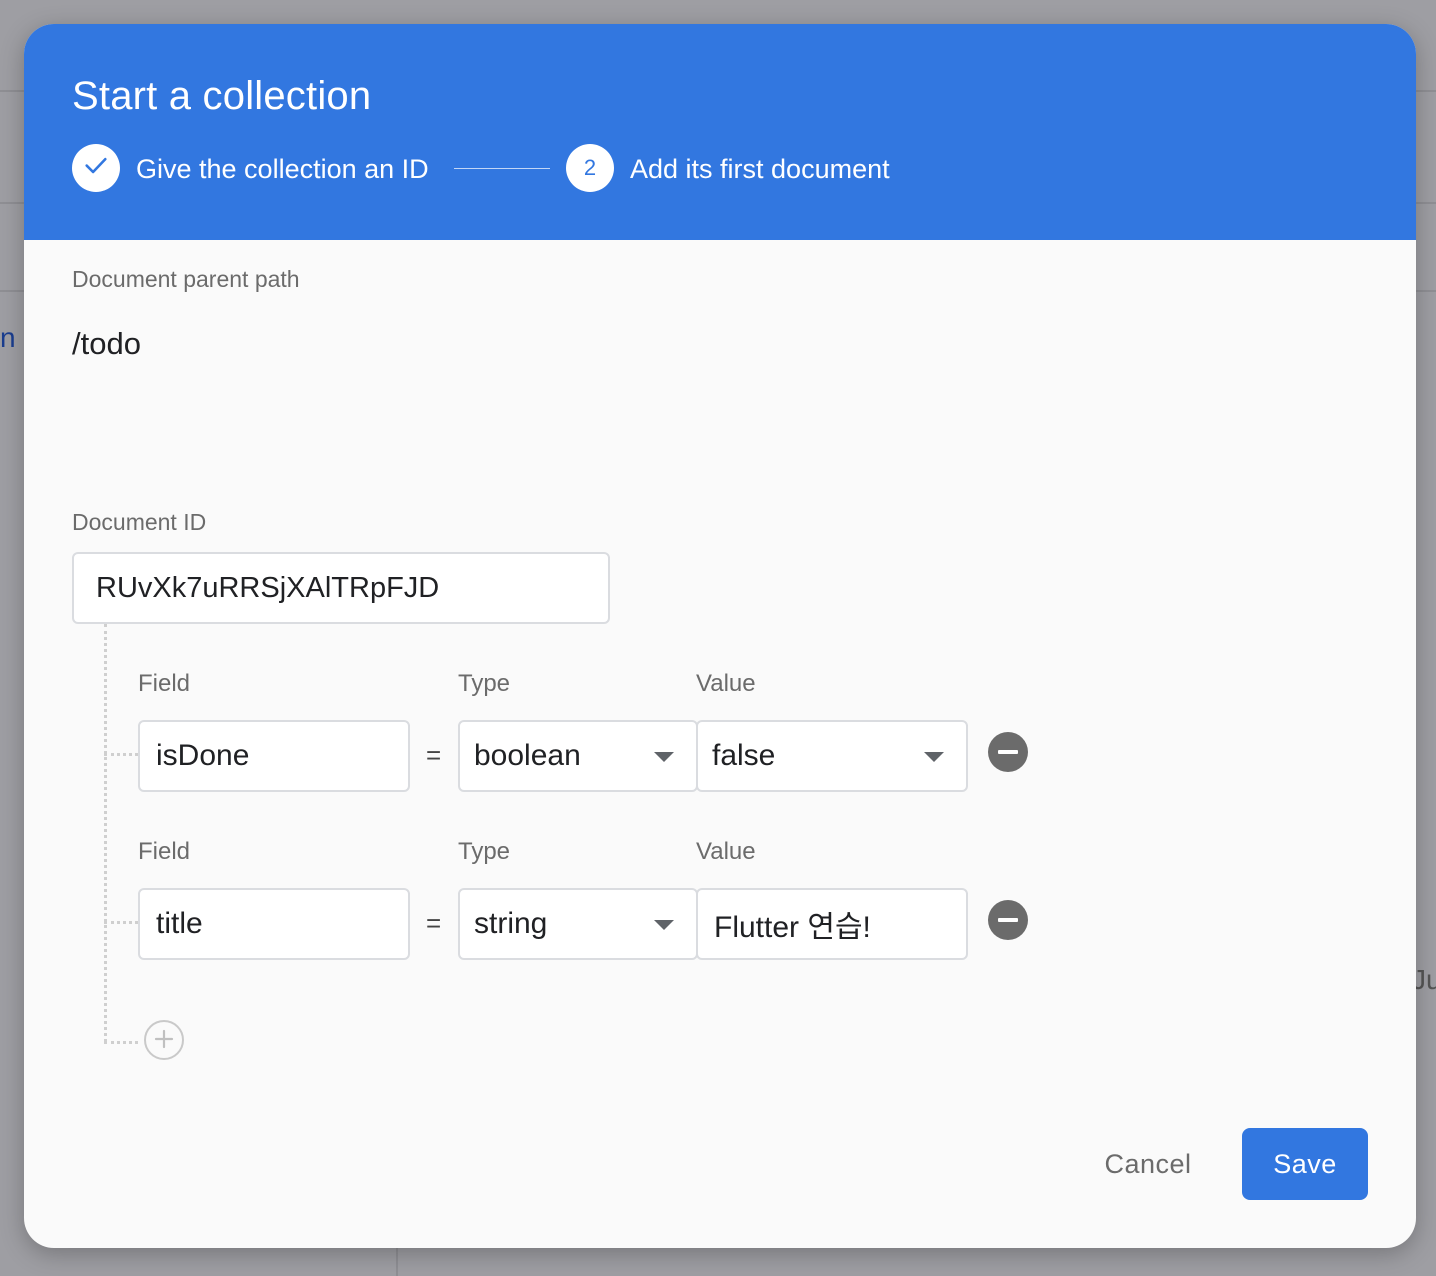  Describe the element at coordinates (578, 924) in the screenshot. I see `type-select: string` at that location.